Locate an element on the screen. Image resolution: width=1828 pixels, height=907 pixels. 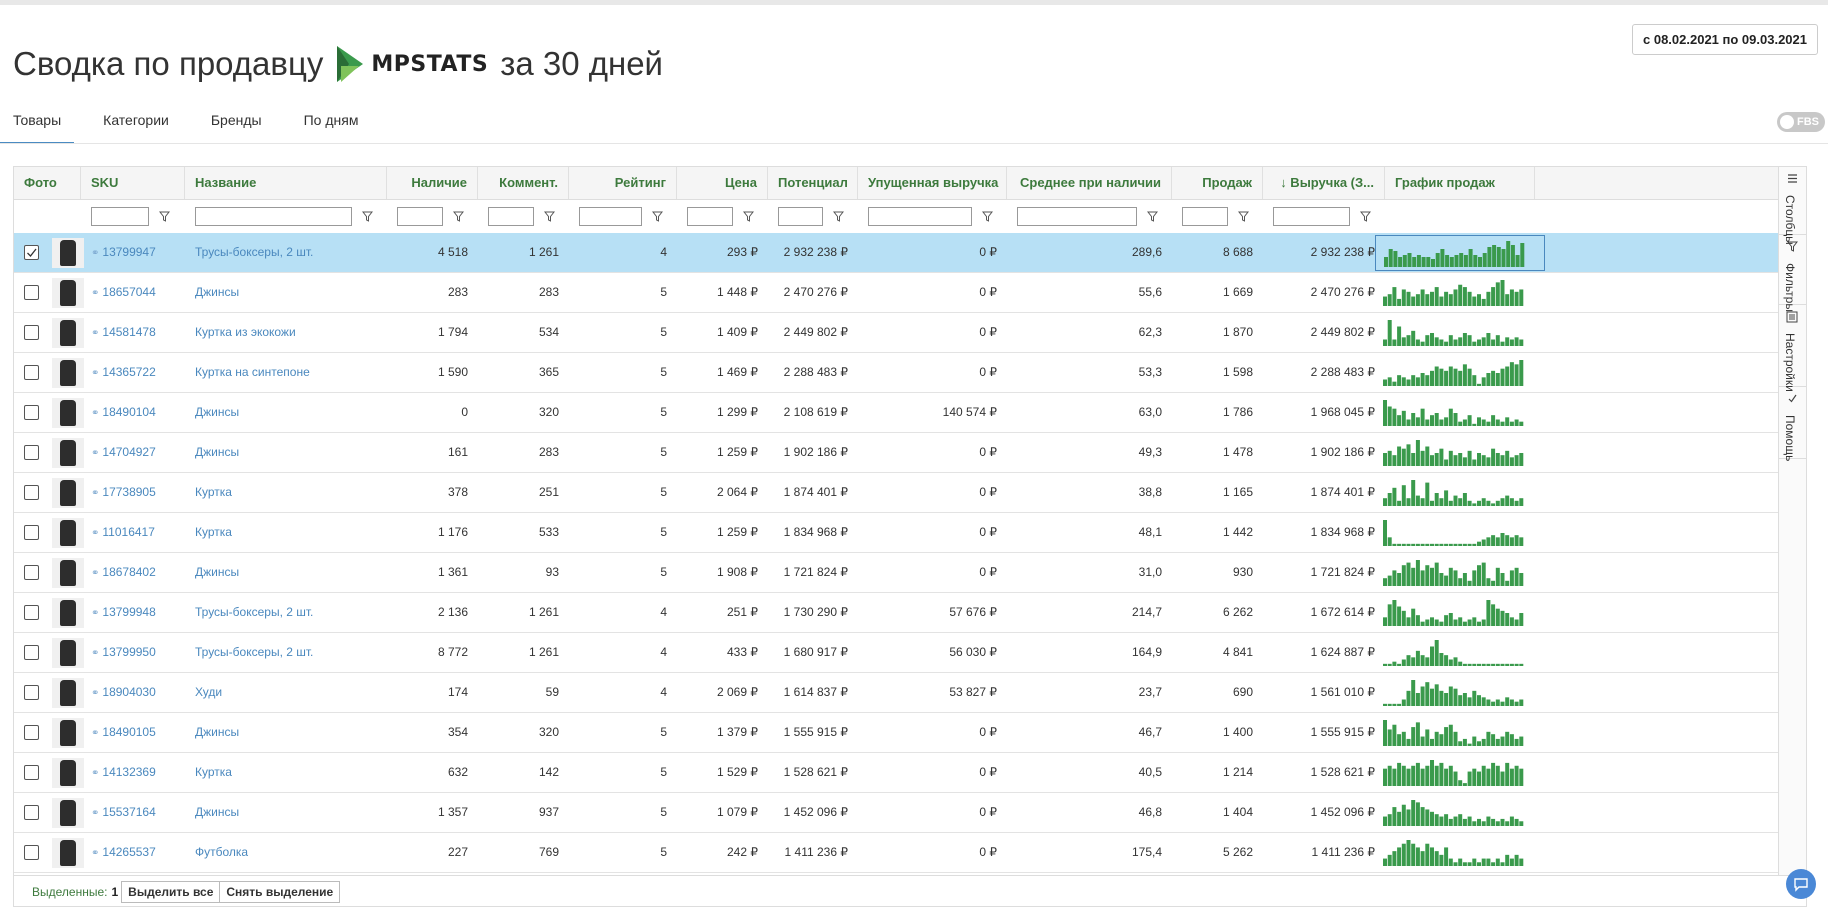
col-sku-cell: ⚭ 14704927 is located at coordinates (133, 453).